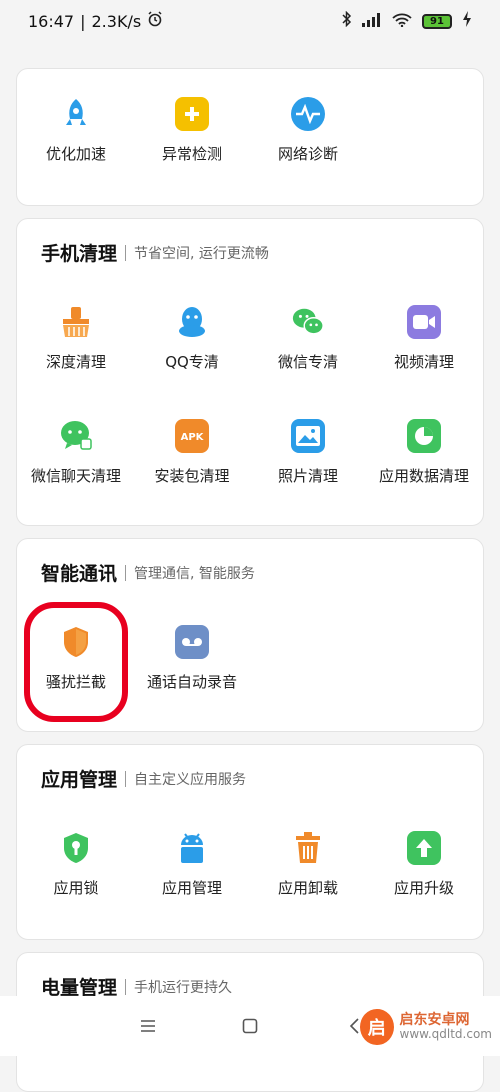  Describe the element at coordinates (423, 888) in the screenshot. I see `item-label: 应用升级` at that location.